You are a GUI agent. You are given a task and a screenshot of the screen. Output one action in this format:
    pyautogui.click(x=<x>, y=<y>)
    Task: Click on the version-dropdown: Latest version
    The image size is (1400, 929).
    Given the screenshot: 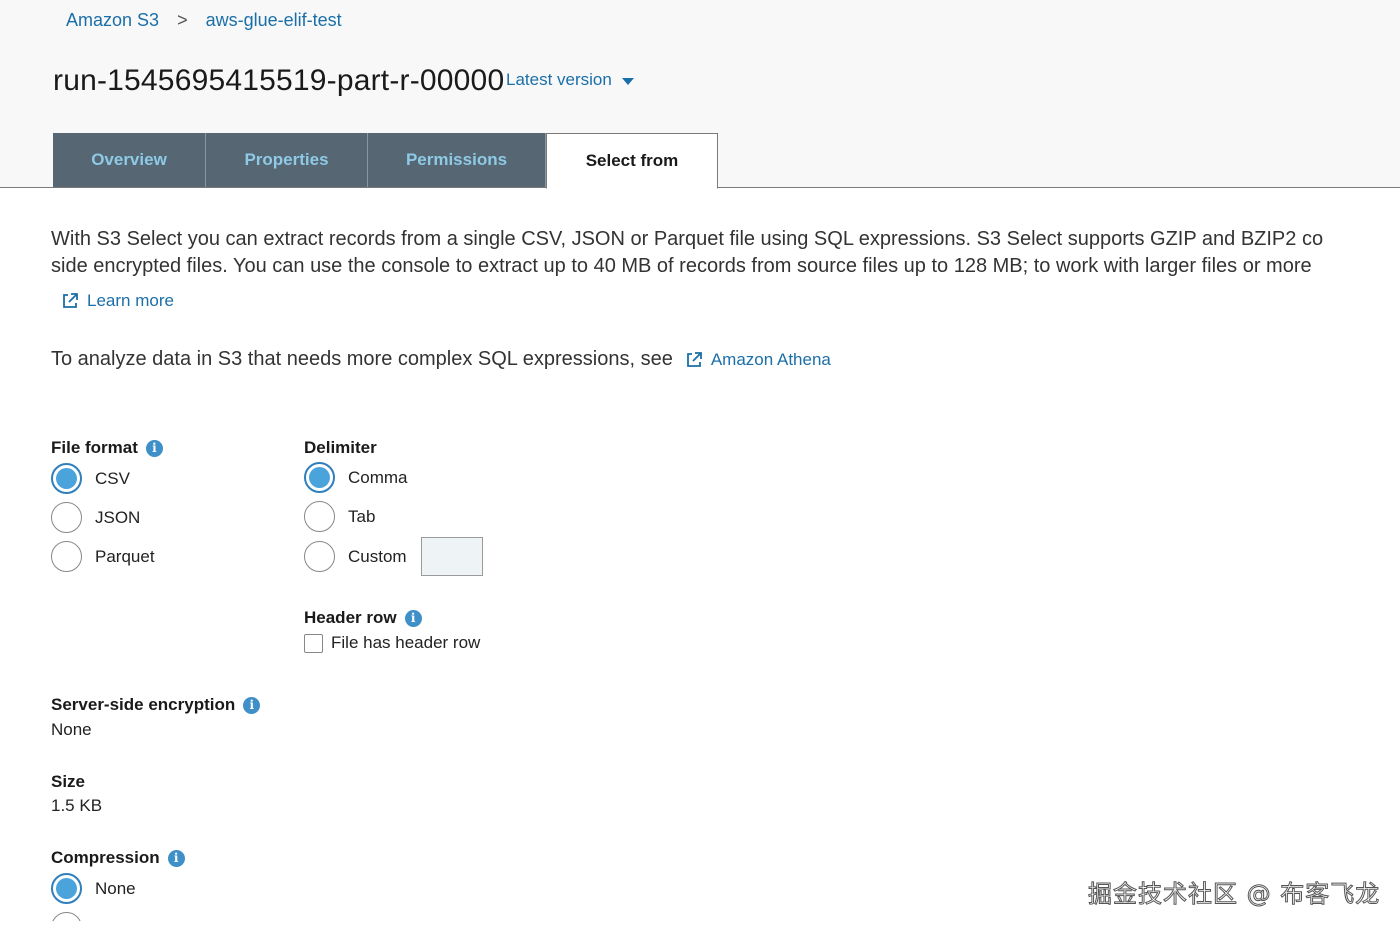 What is the action you would take?
    pyautogui.click(x=570, y=80)
    